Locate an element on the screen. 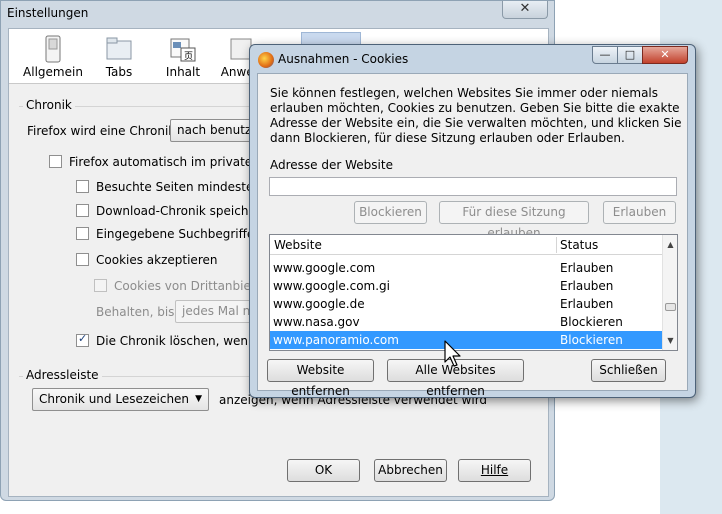 The width and height of the screenshot is (722, 514). download-history-option: Download-Chronik speichern is located at coordinates (172, 211).